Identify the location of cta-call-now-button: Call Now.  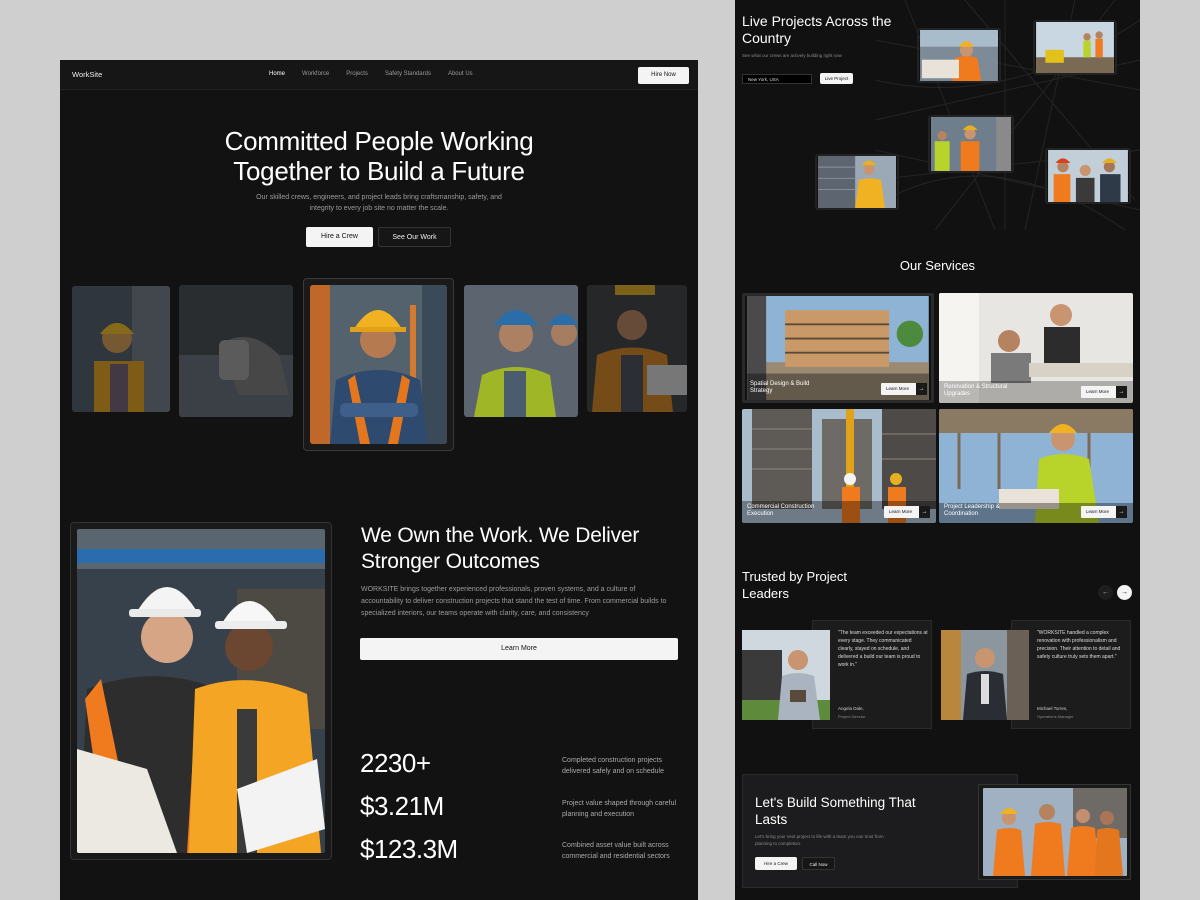
(818, 863).